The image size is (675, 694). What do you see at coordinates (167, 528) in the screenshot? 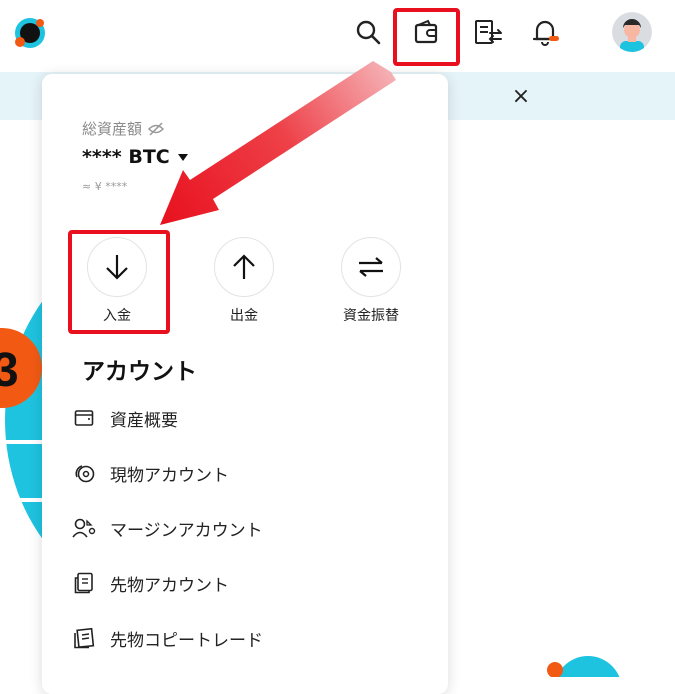
I see `menu-item-margin-account: マージンアカウント` at bounding box center [167, 528].